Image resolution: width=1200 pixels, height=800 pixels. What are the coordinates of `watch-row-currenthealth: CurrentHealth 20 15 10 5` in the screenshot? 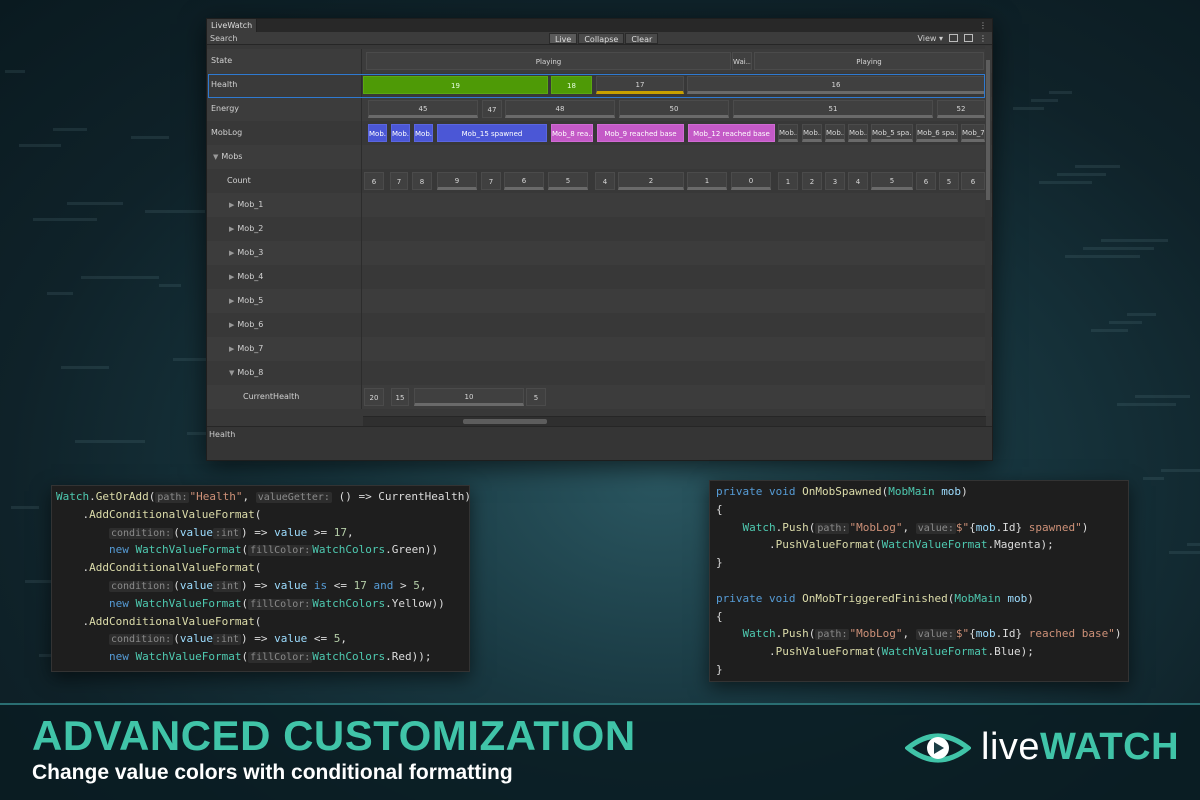 It's located at (599, 397).